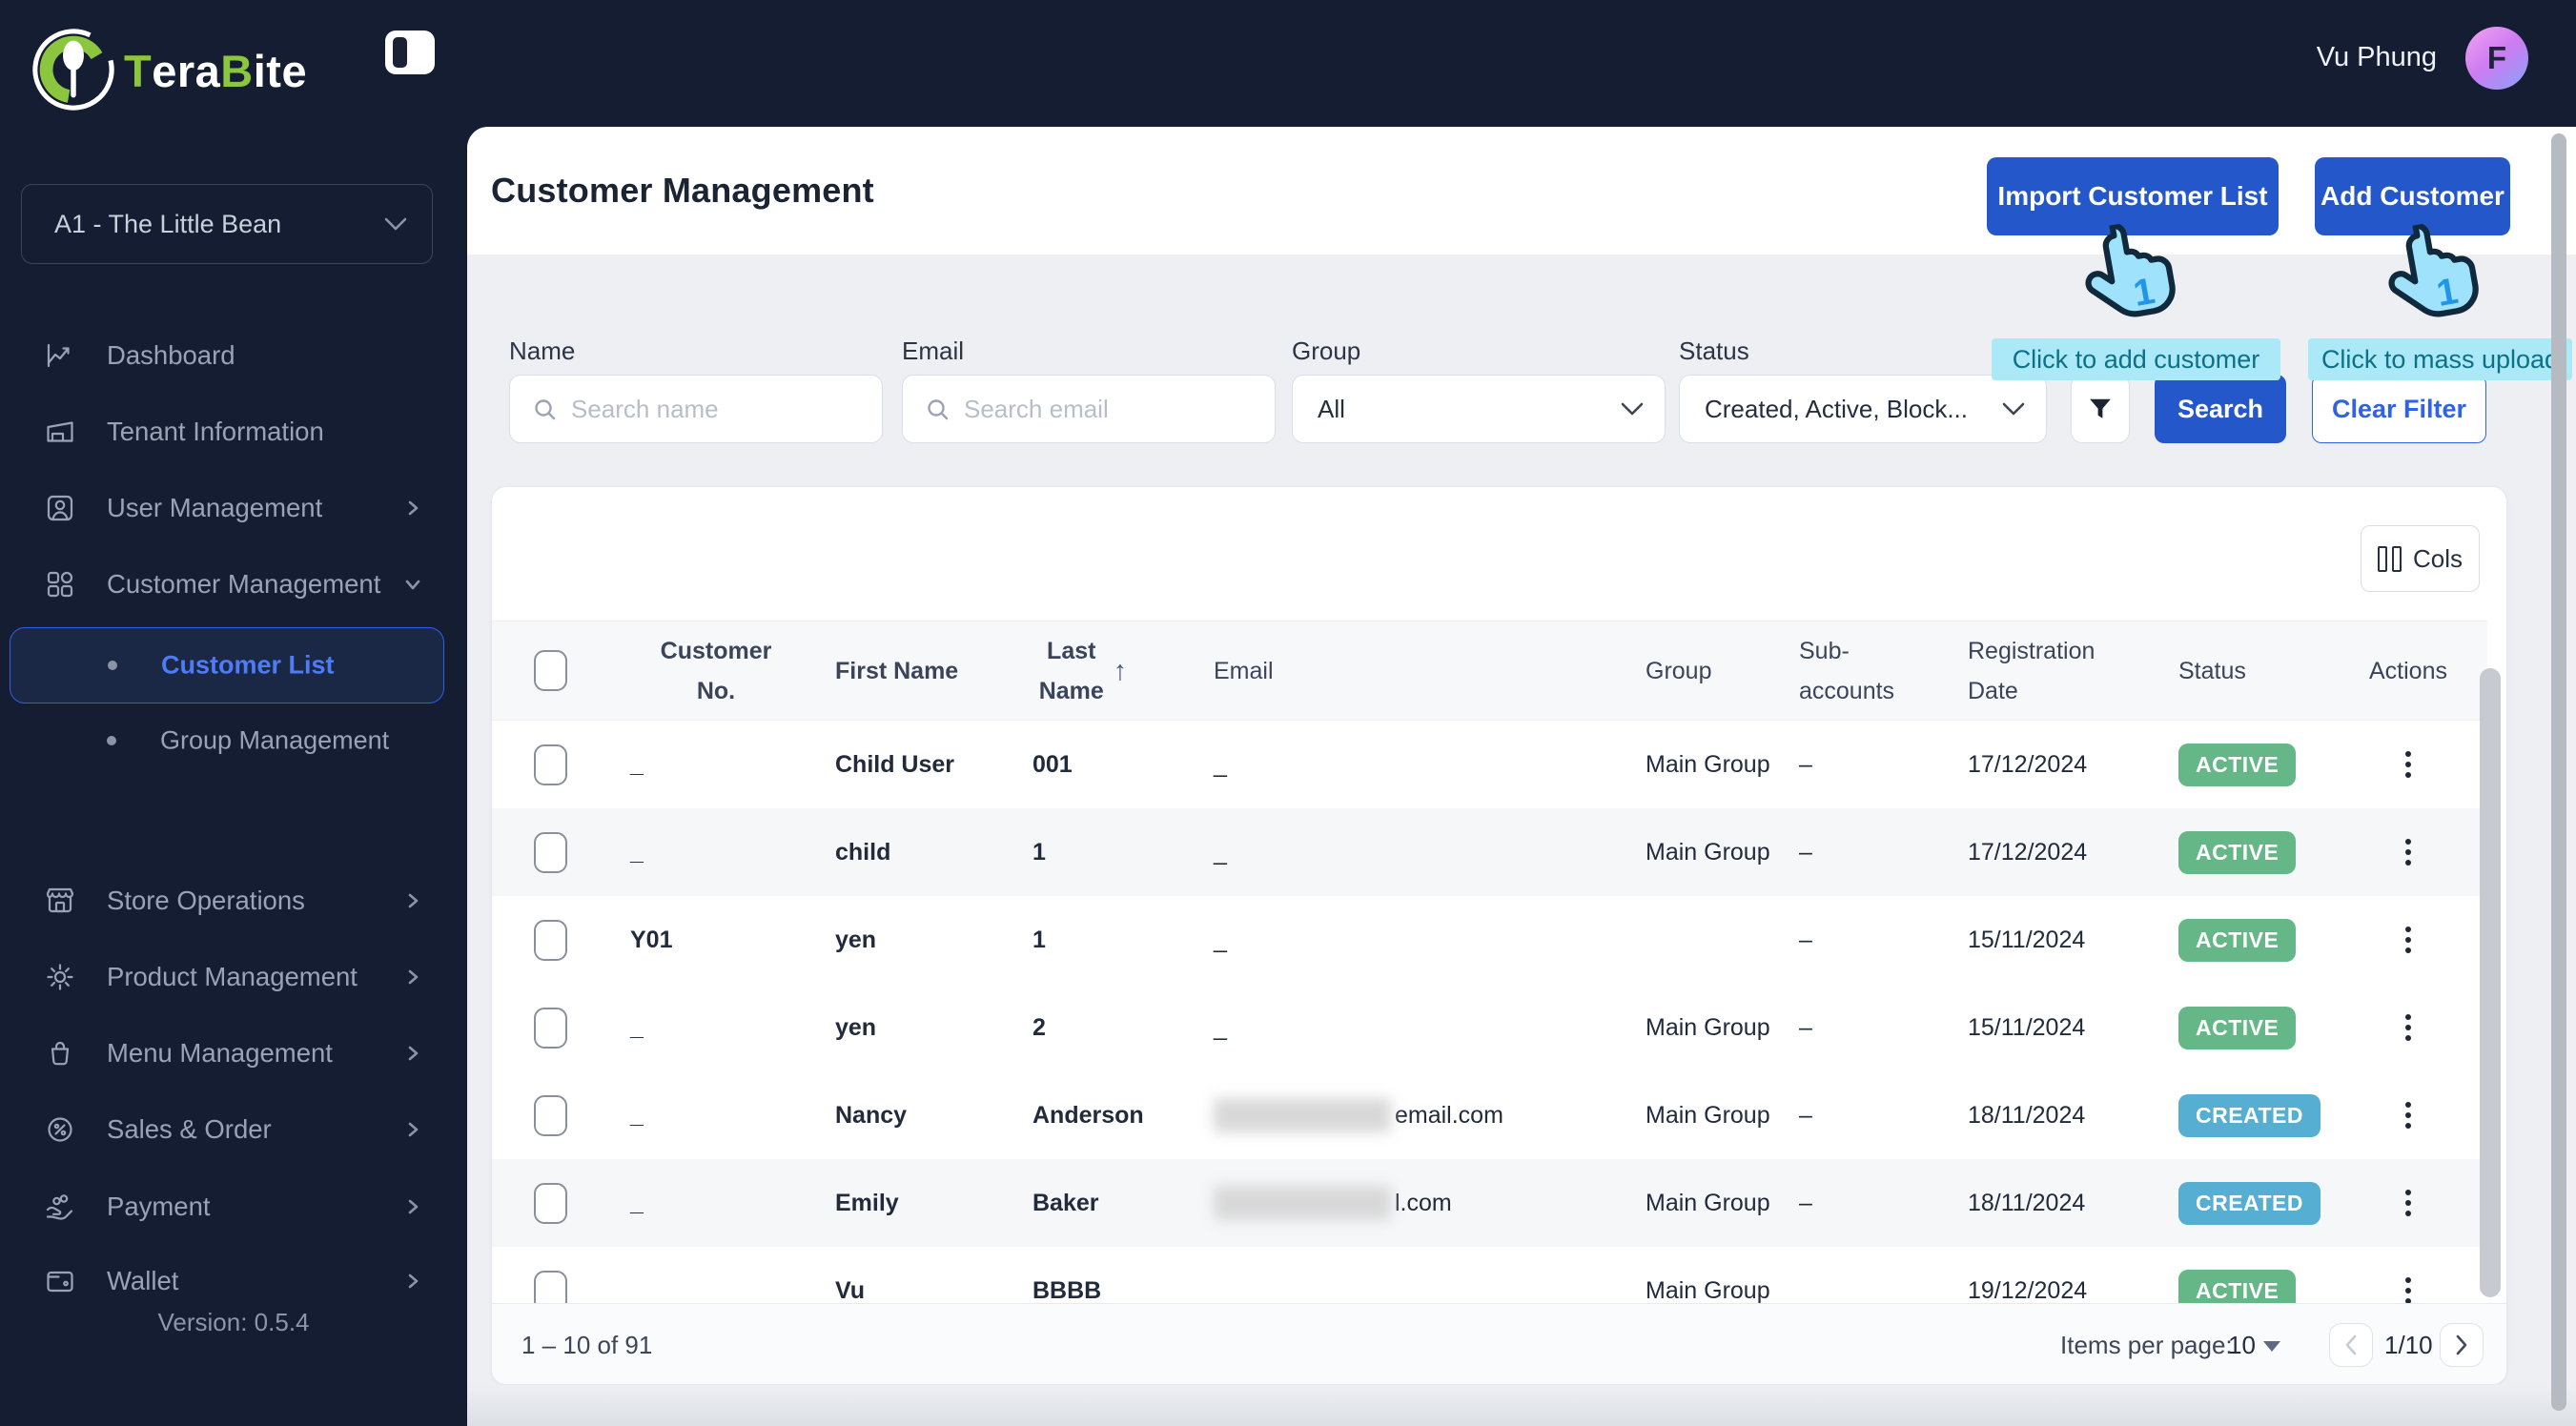 The height and width of the screenshot is (1426, 2576). What do you see at coordinates (2242, 1346) in the screenshot?
I see `items-per-page-value: 10` at bounding box center [2242, 1346].